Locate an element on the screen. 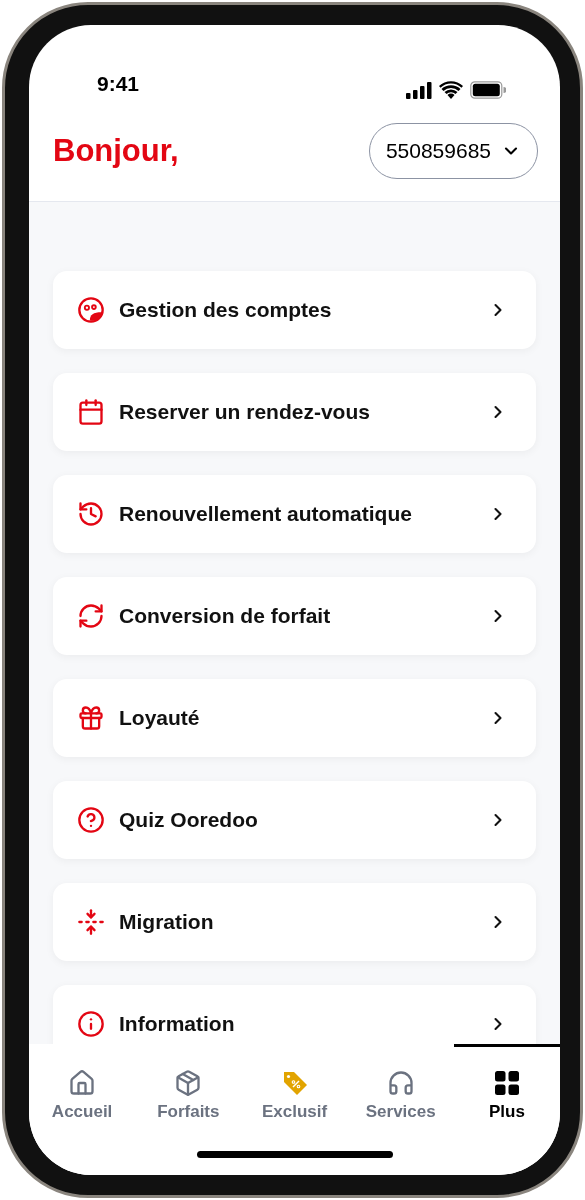 The image size is (585, 1200). menu-label: Gestion des comptes is located at coordinates (226, 310).